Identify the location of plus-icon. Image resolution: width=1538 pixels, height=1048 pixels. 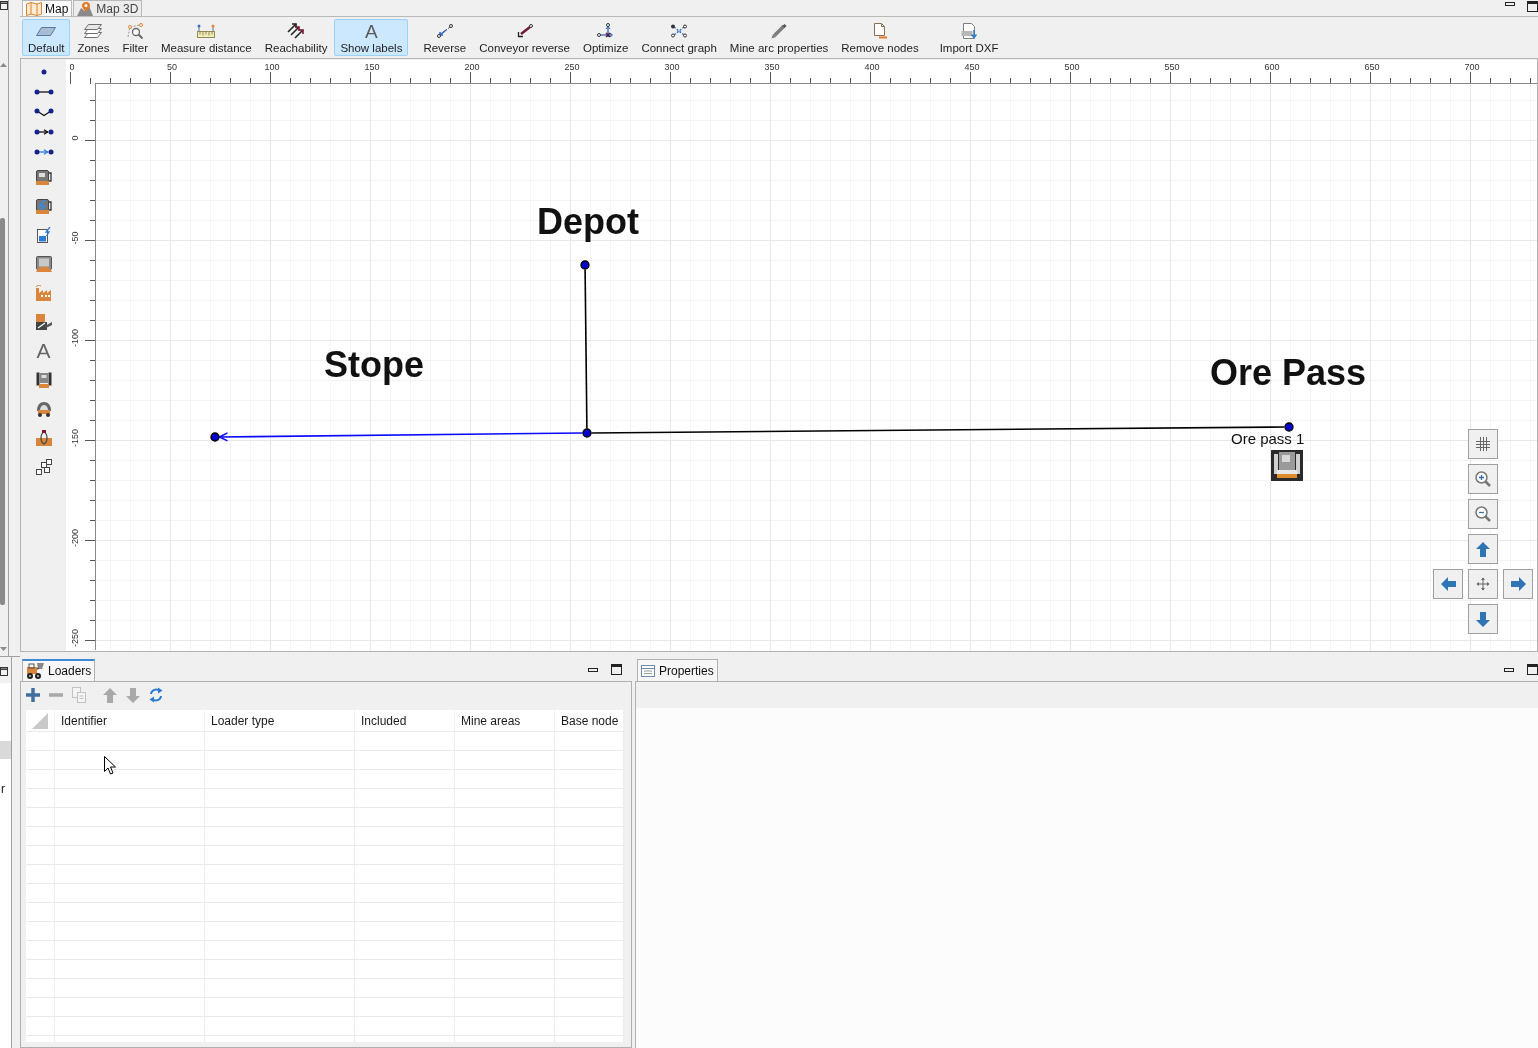
(33, 695).